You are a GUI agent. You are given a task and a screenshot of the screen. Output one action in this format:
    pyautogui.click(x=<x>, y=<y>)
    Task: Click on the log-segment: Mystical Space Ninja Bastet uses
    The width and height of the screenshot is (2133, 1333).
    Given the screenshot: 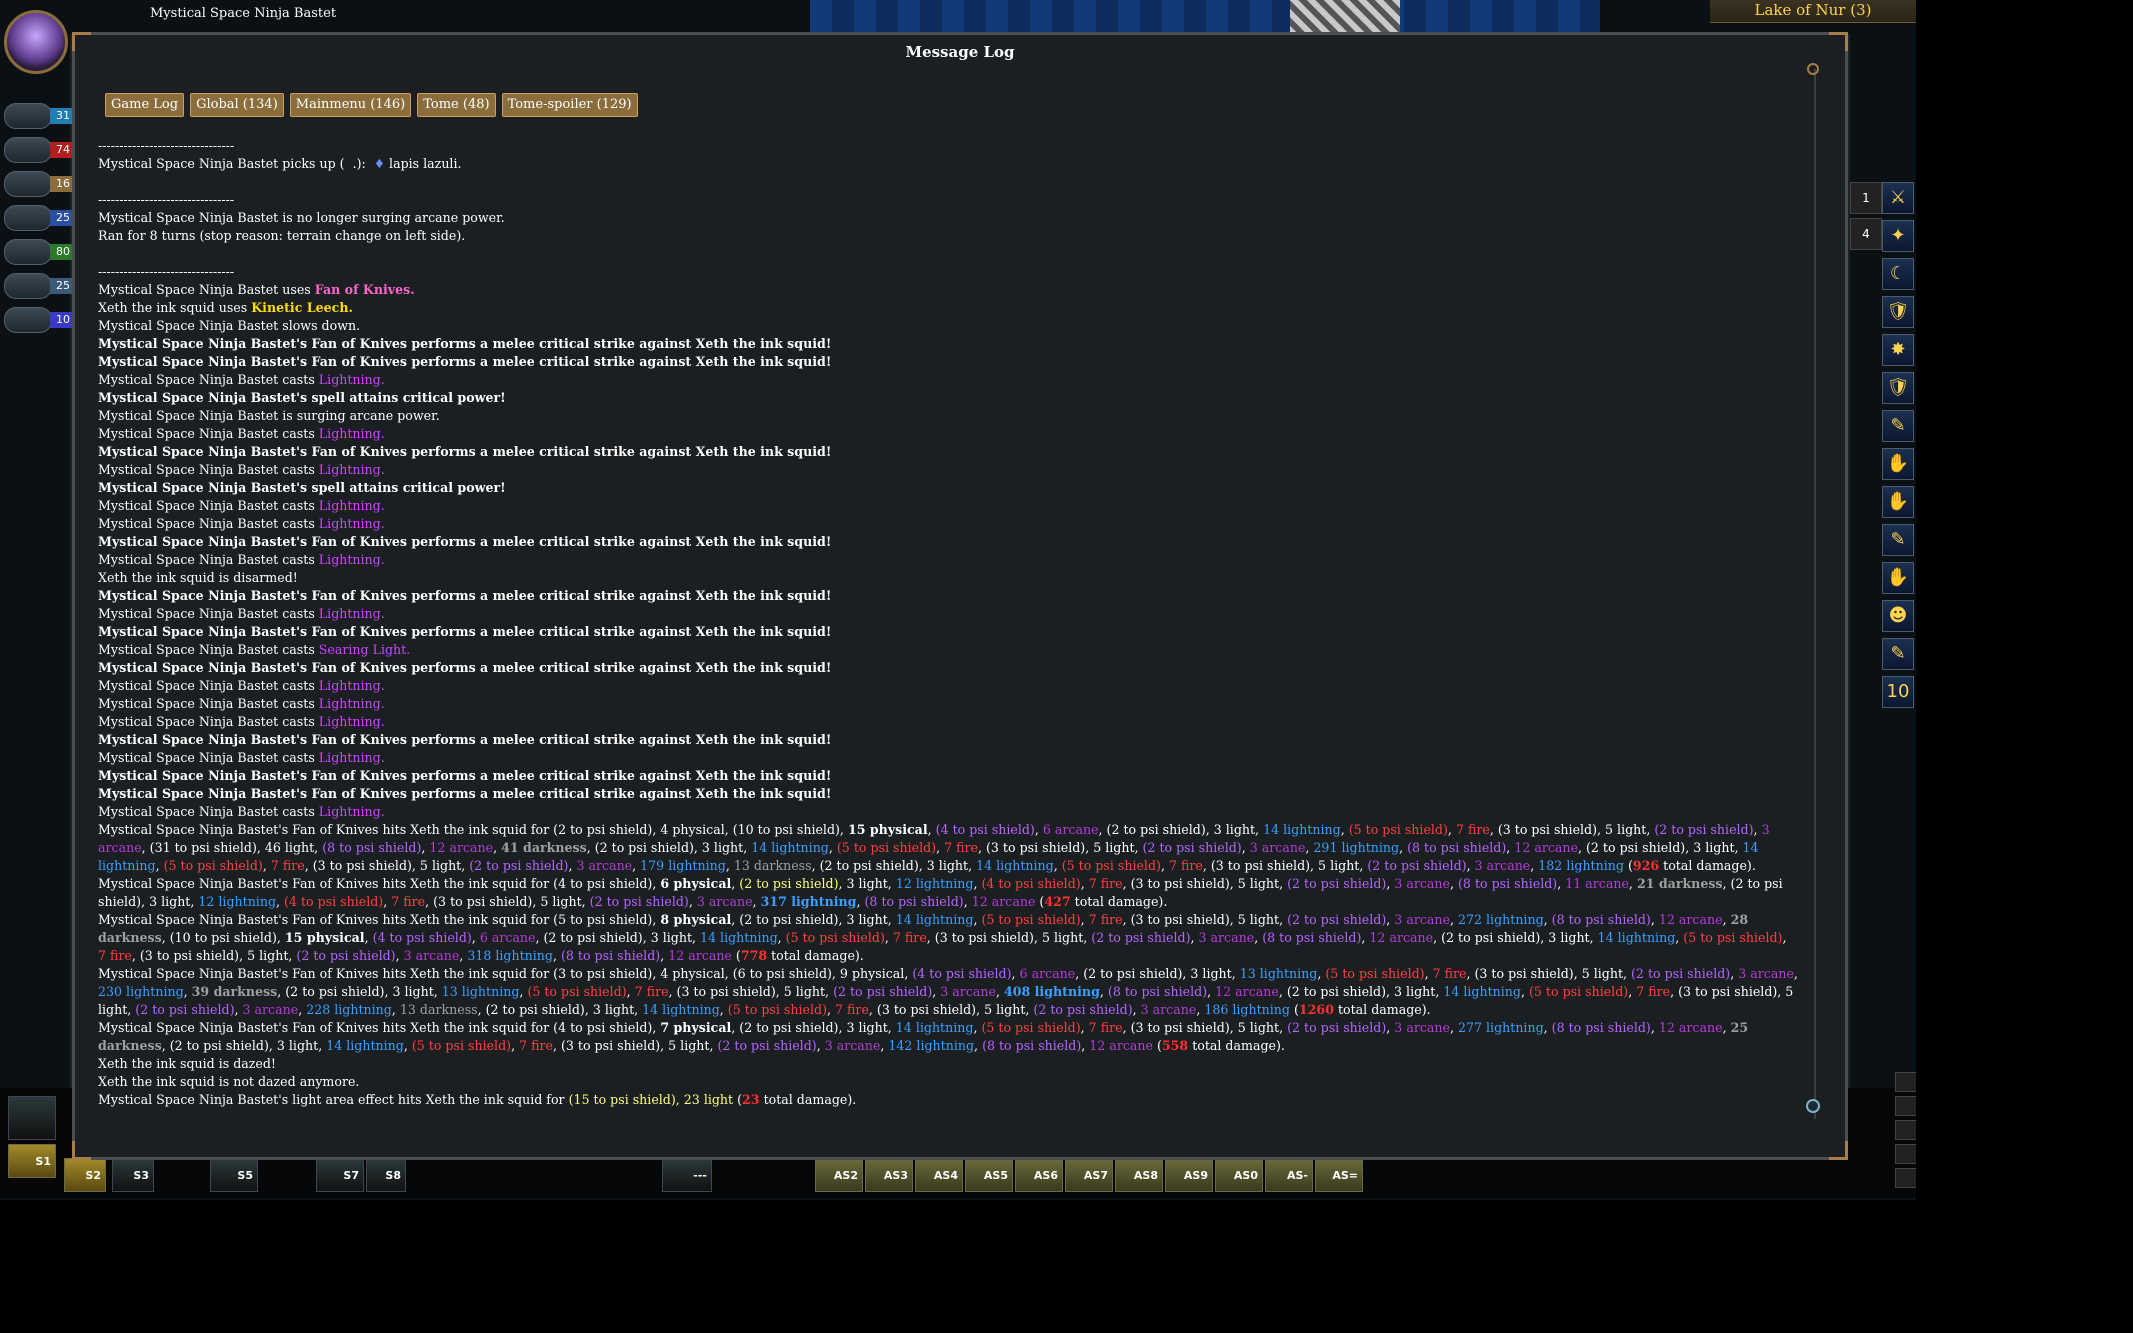 What is the action you would take?
    pyautogui.click(x=206, y=289)
    